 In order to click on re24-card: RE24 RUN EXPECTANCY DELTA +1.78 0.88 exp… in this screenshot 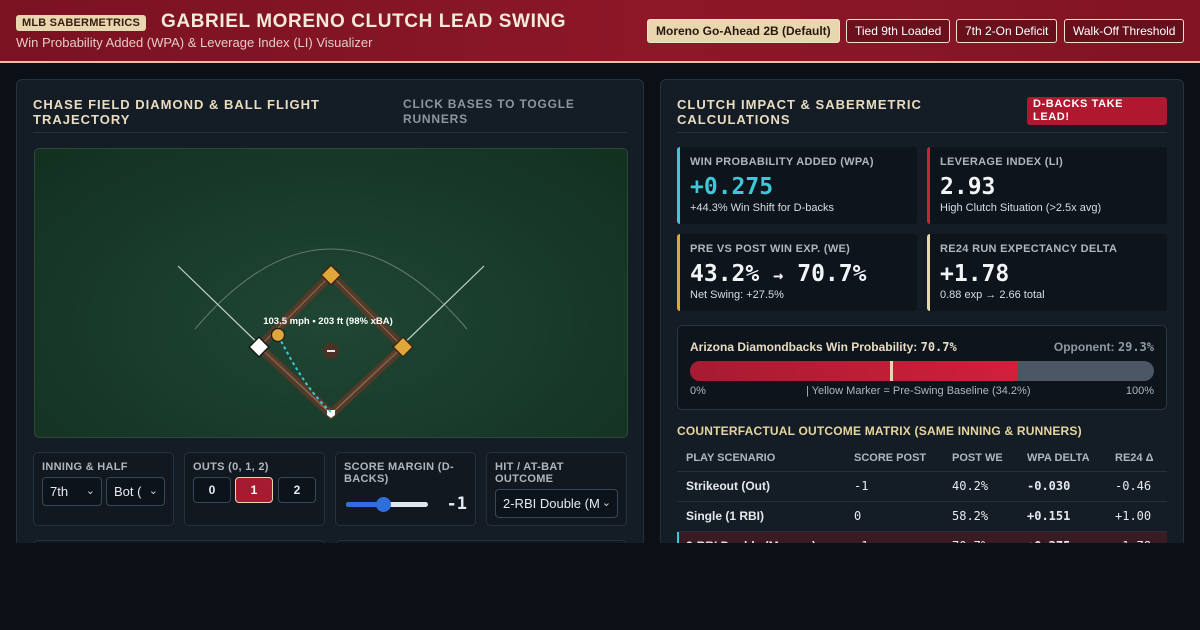, I will do `click(1047, 272)`.